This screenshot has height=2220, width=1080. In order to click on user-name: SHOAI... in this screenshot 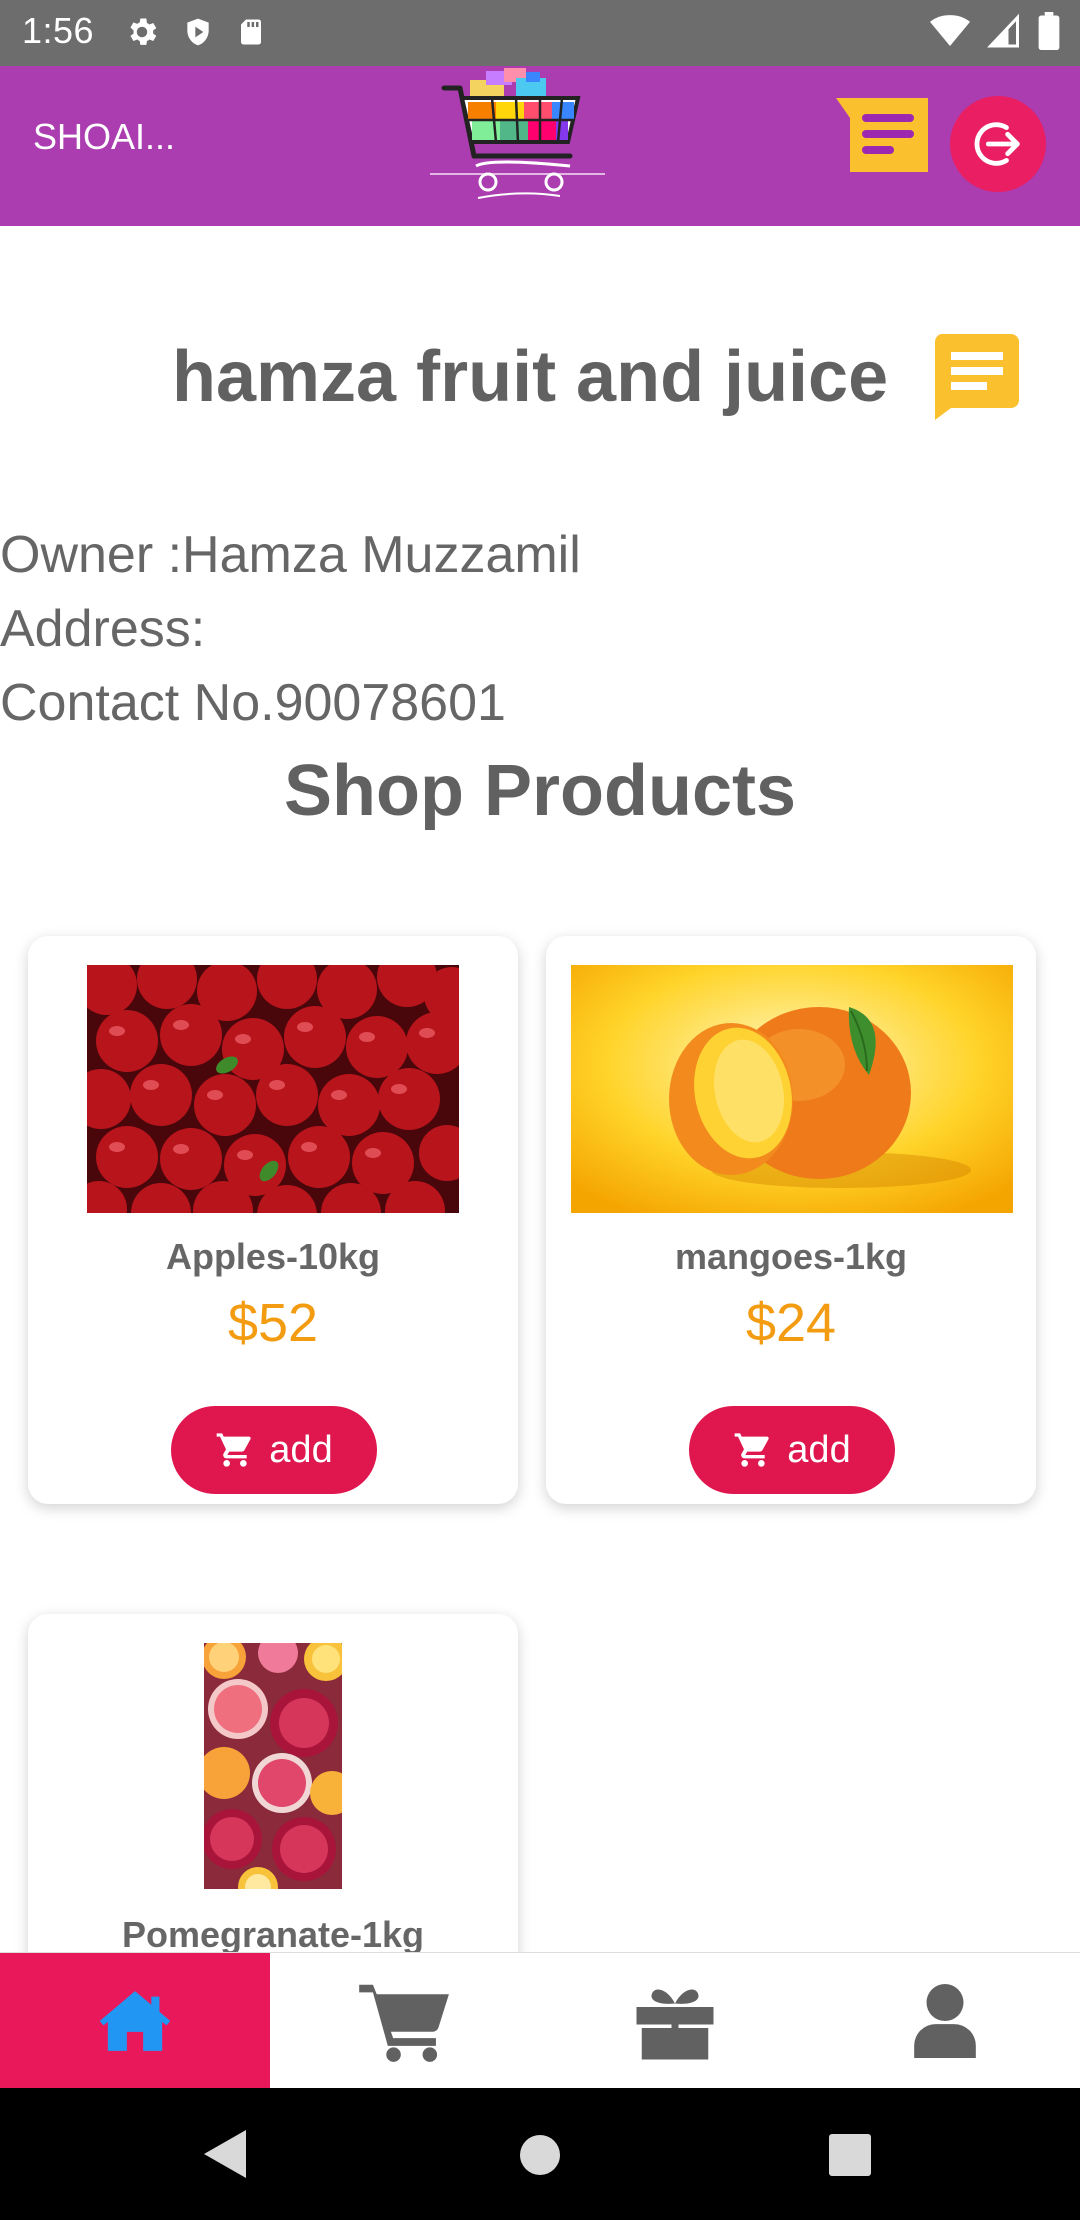, I will do `click(104, 137)`.